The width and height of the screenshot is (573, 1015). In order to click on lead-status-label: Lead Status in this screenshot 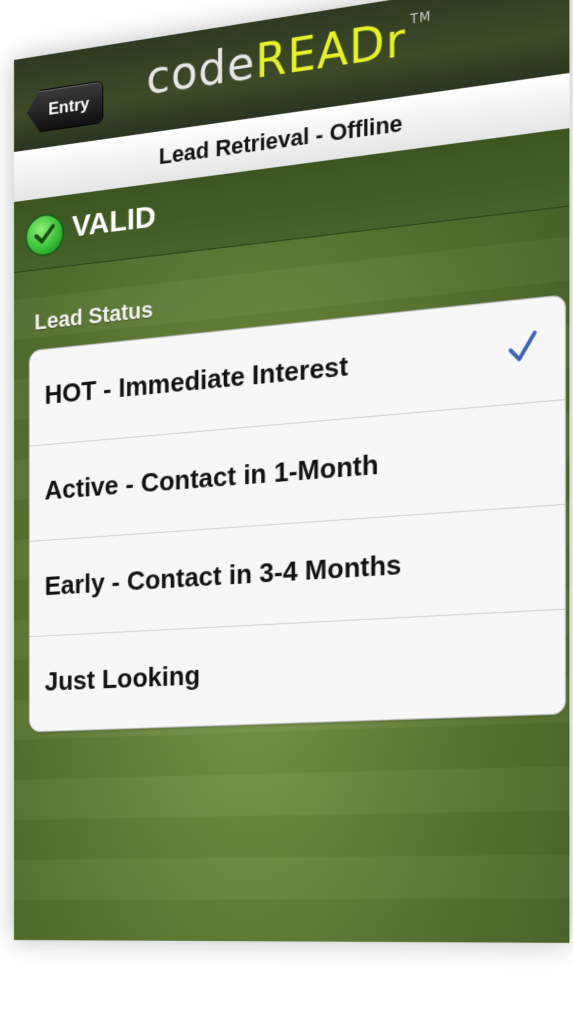, I will do `click(93, 315)`.